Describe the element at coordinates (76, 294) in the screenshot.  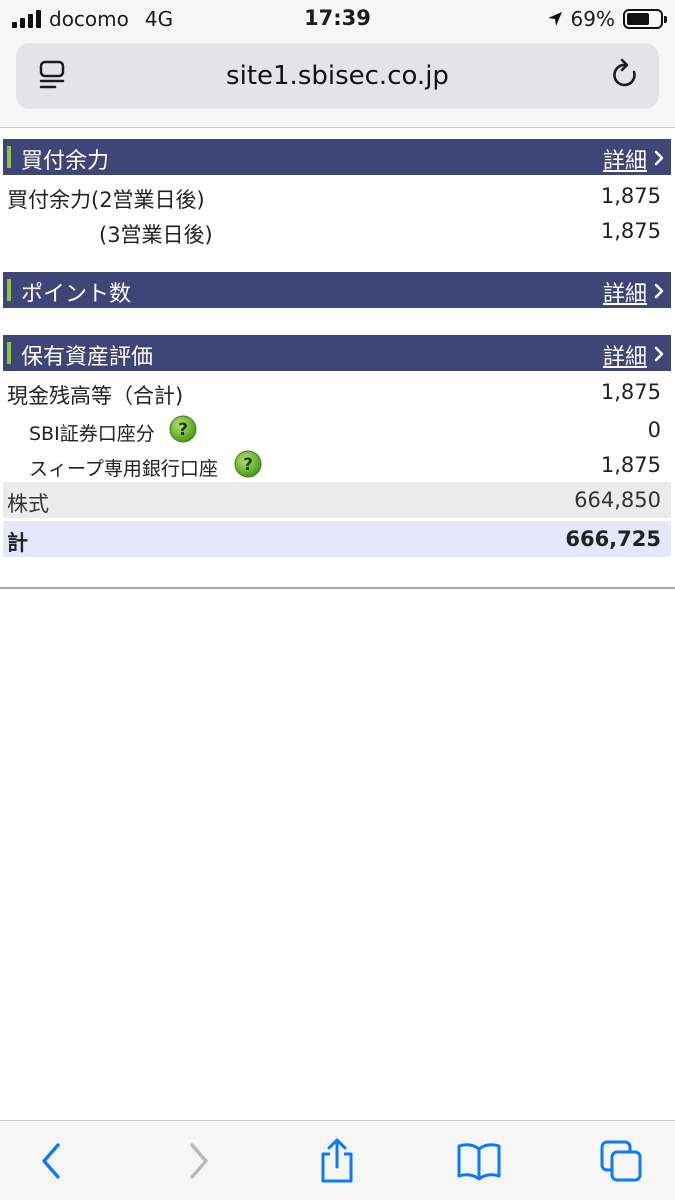
I see `section-title: ポイント数` at that location.